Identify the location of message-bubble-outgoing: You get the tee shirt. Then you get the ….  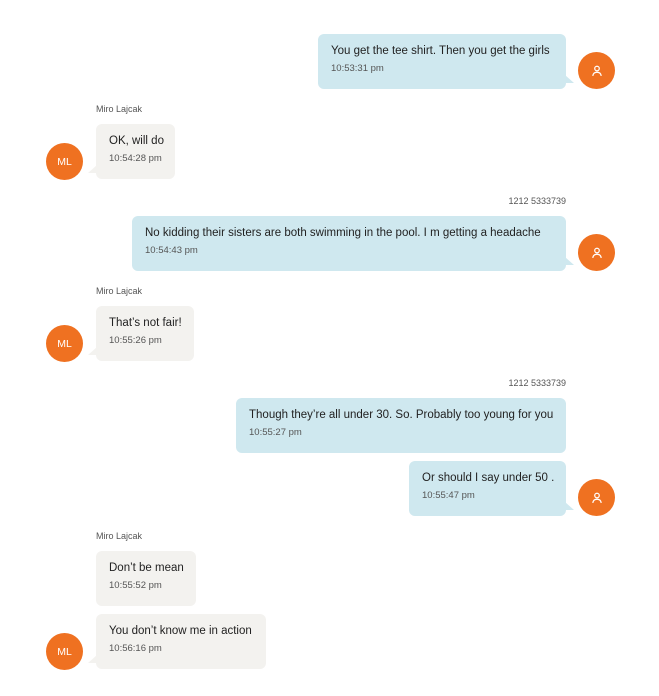
(446, 61).